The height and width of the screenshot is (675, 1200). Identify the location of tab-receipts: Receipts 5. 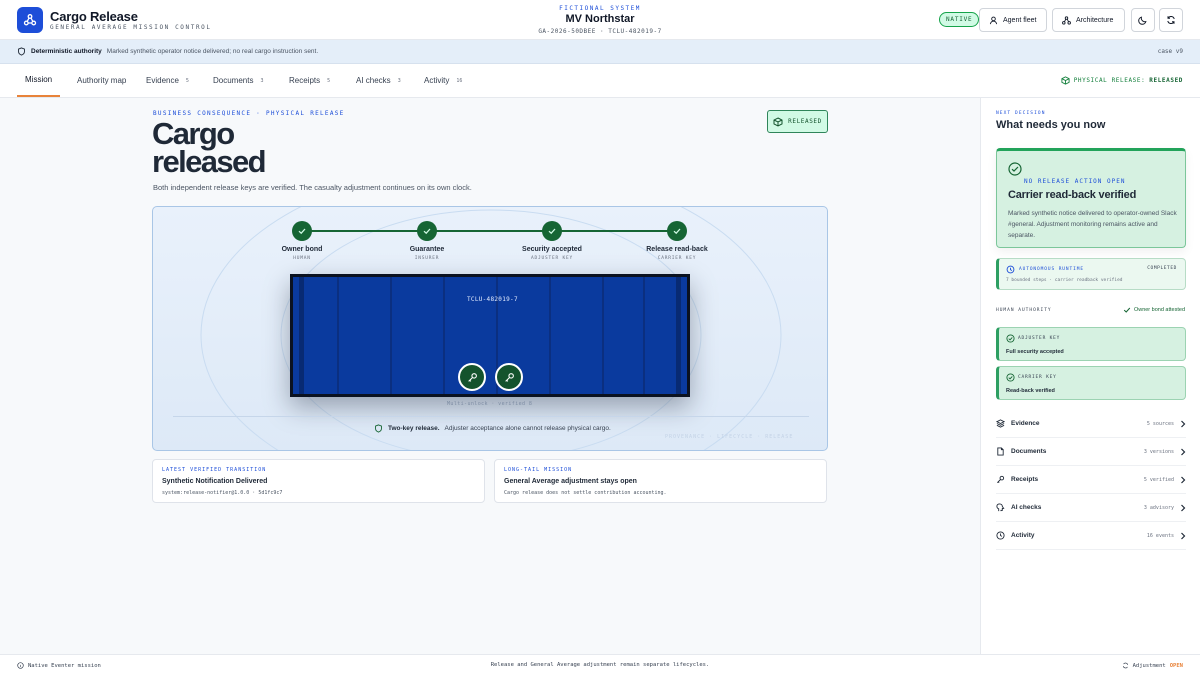
(309, 80).